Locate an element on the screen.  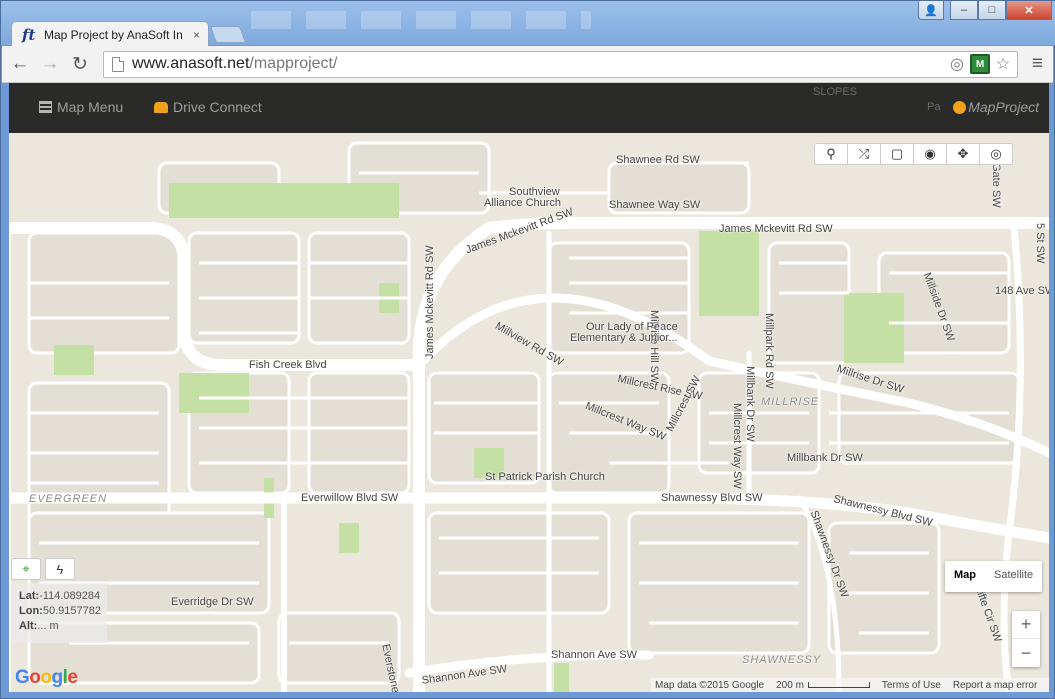
brand-link: MapProject is located at coordinates (996, 107).